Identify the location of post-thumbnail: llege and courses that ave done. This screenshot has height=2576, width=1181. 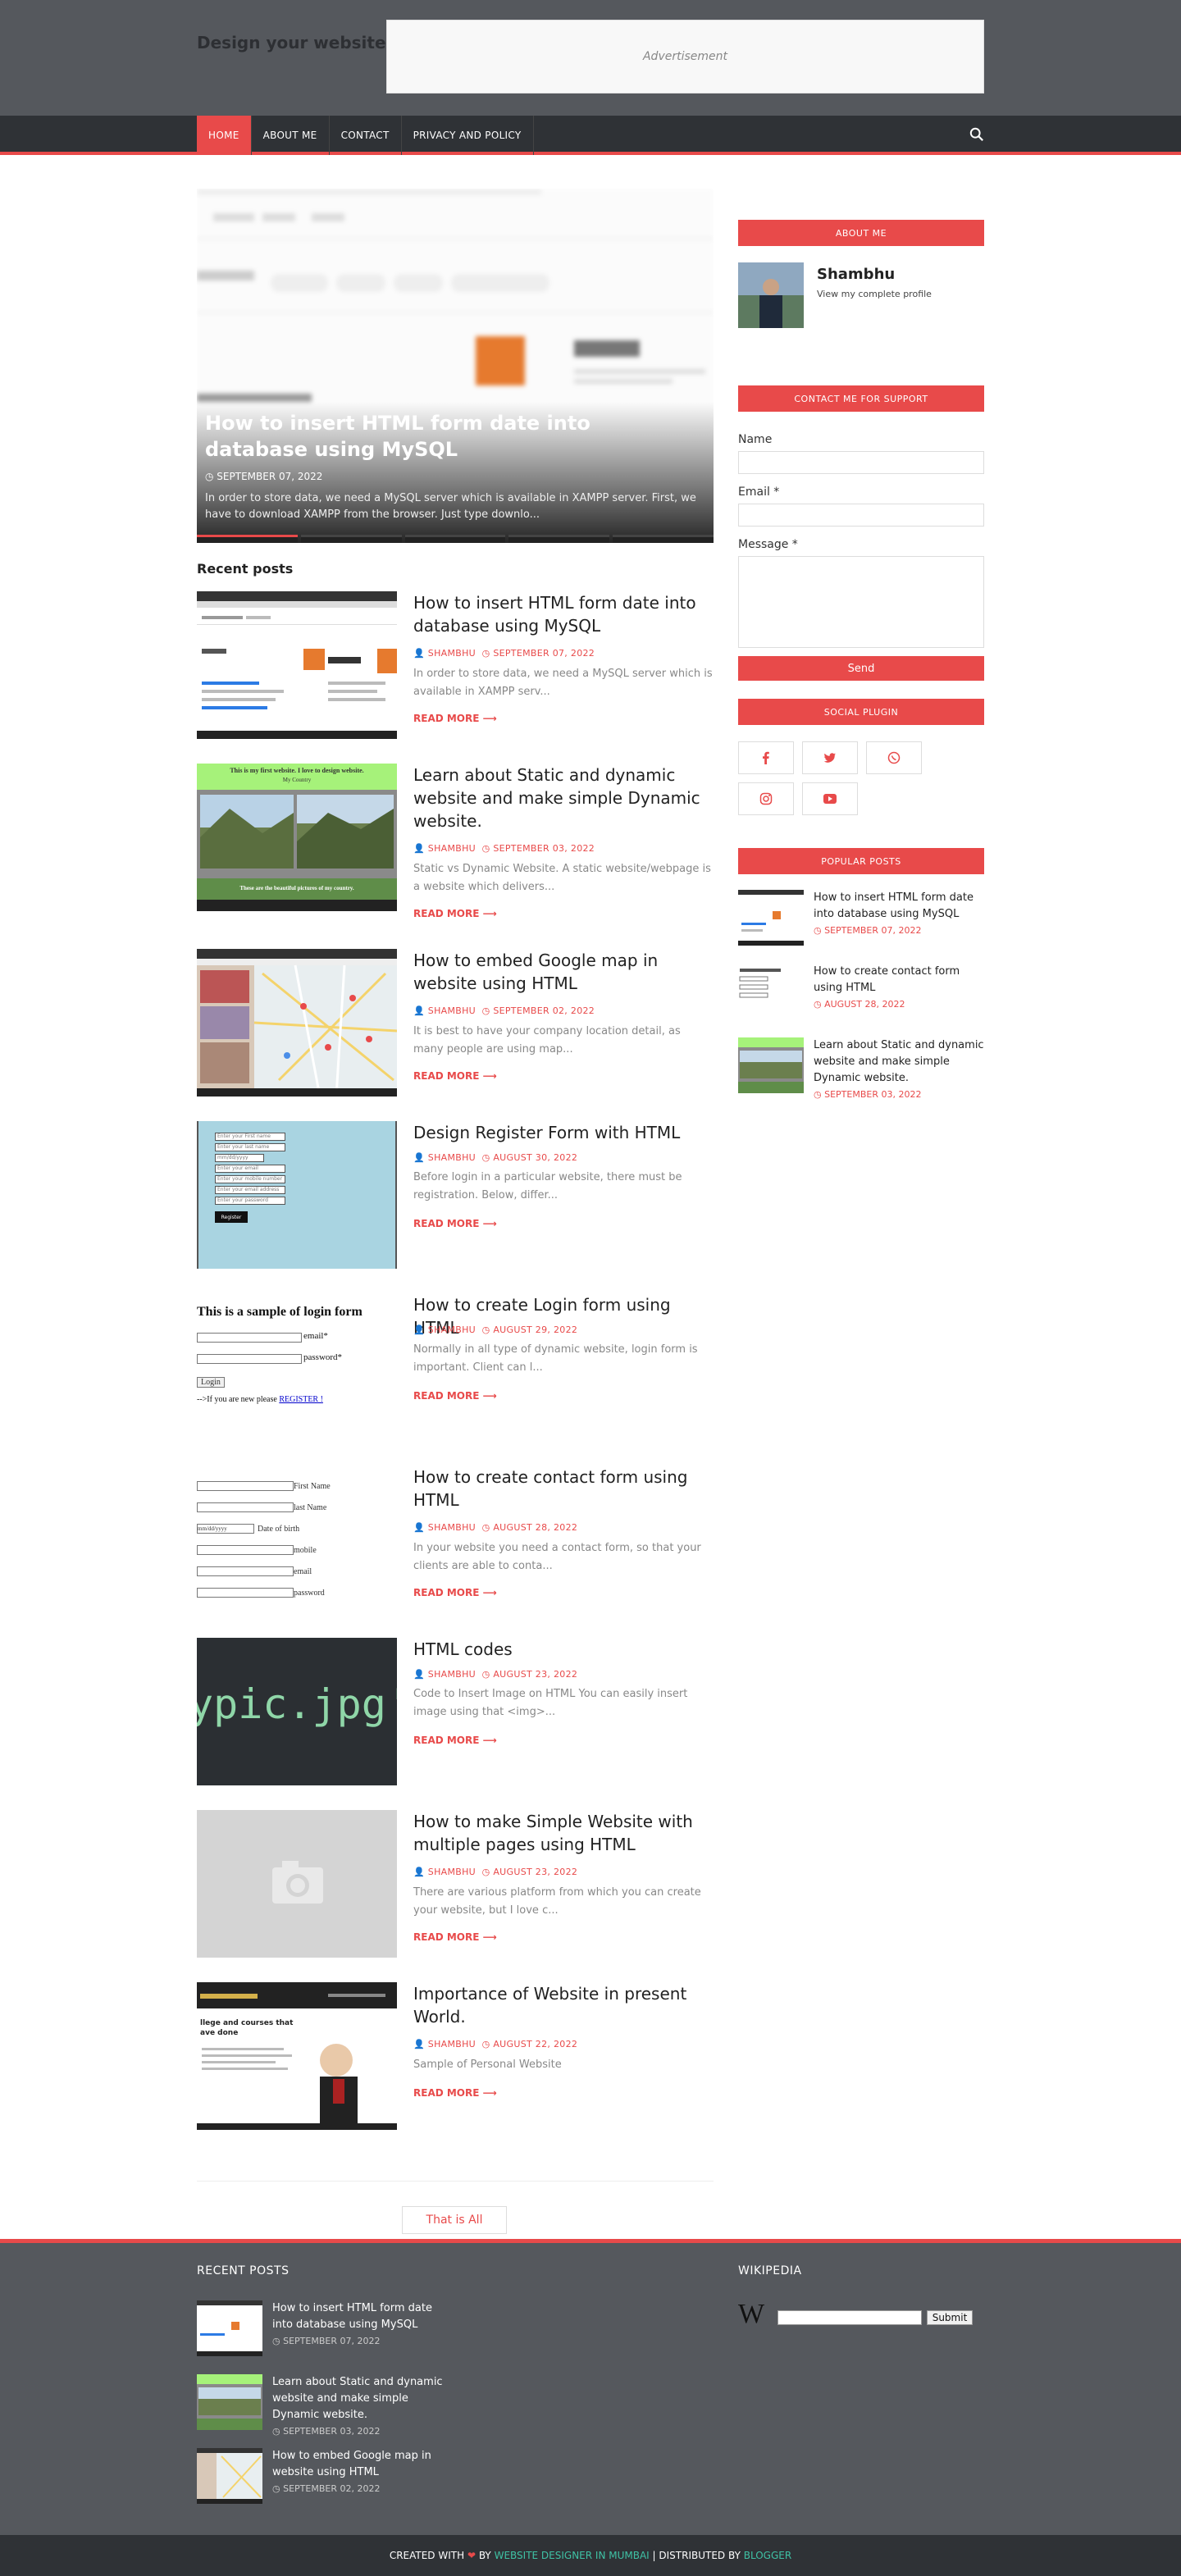
(297, 2056).